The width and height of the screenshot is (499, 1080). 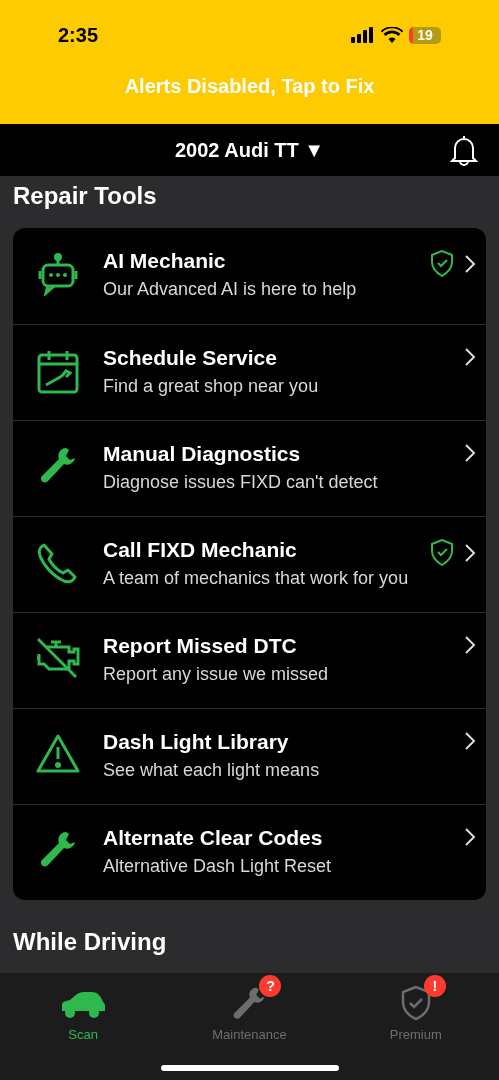 I want to click on tool-subtitle: Find a great shop near you, so click(x=211, y=386).